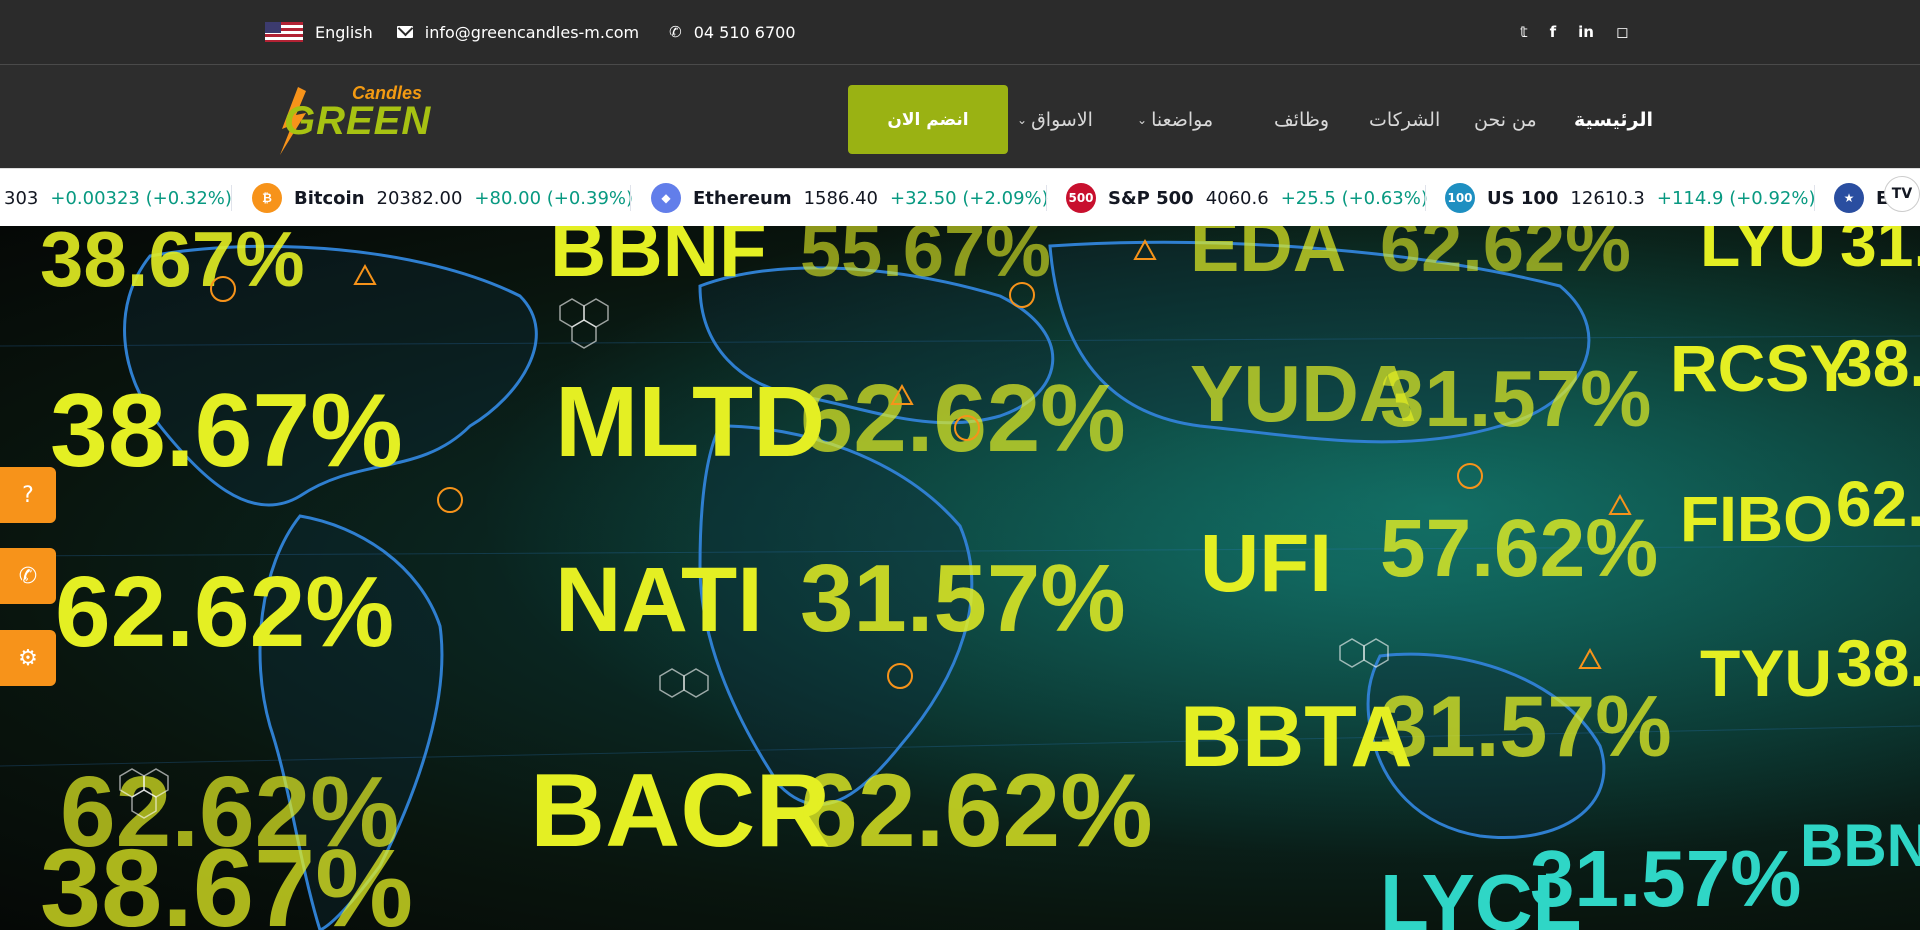 This screenshot has width=1920, height=930. I want to click on us-flag-icon, so click(284, 32).